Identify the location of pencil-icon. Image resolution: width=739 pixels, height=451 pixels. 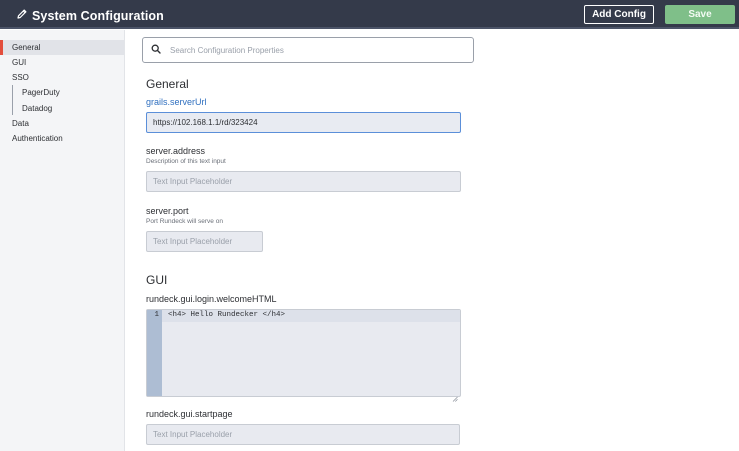
(24, 16).